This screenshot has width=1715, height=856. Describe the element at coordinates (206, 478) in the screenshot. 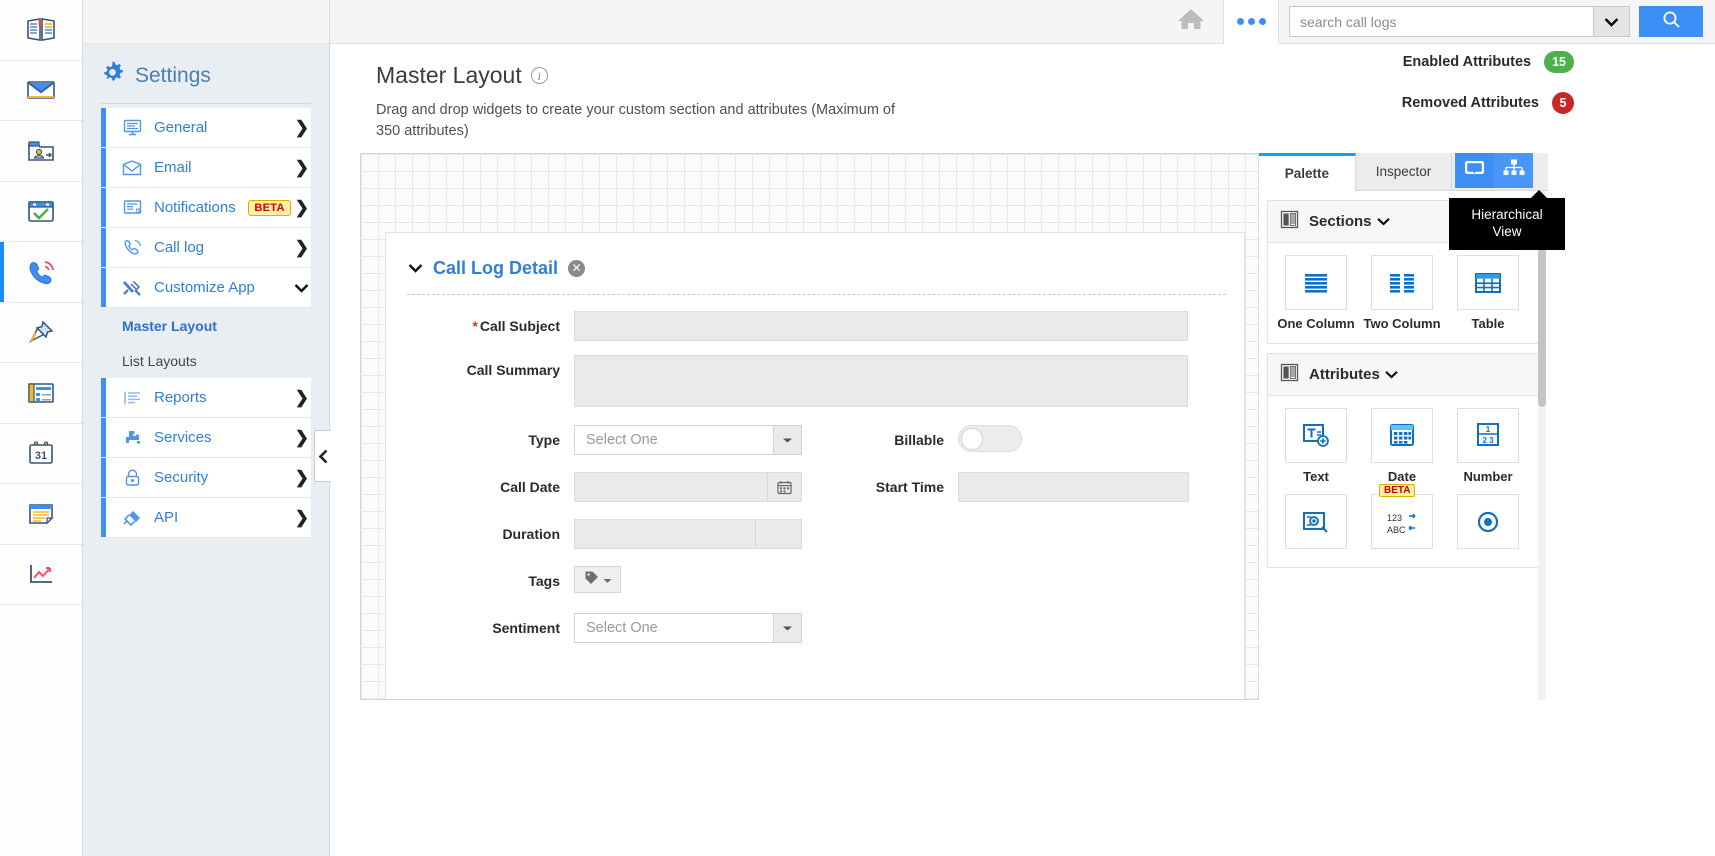

I see `sidebar-item-security: Security ❯` at that location.